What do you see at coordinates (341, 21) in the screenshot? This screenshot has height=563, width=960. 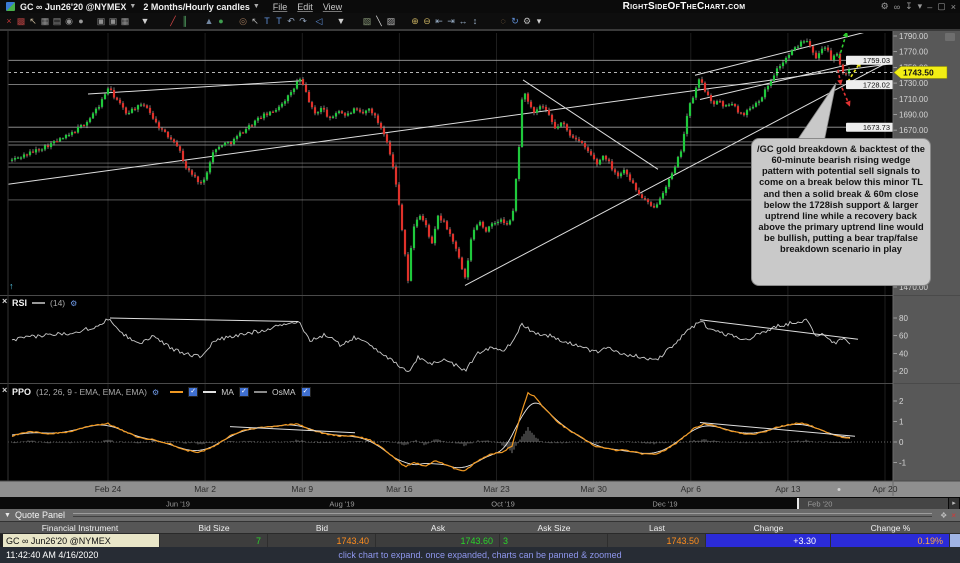 I see `drawings-dropdown-icon: ▼` at bounding box center [341, 21].